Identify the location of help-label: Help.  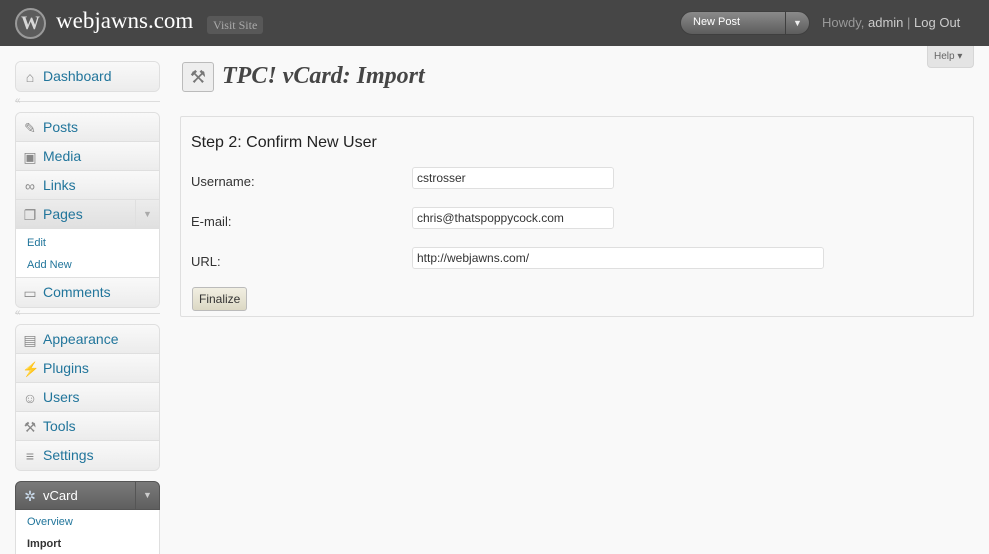
(944, 56).